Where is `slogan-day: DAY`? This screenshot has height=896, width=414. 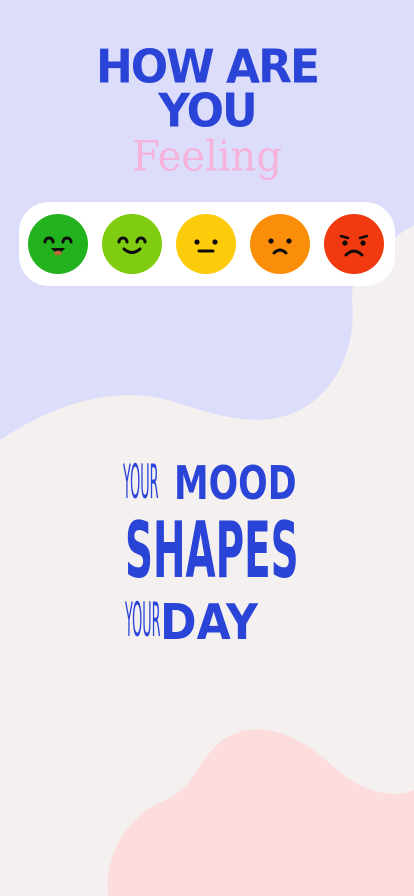
slogan-day: DAY is located at coordinates (209, 622).